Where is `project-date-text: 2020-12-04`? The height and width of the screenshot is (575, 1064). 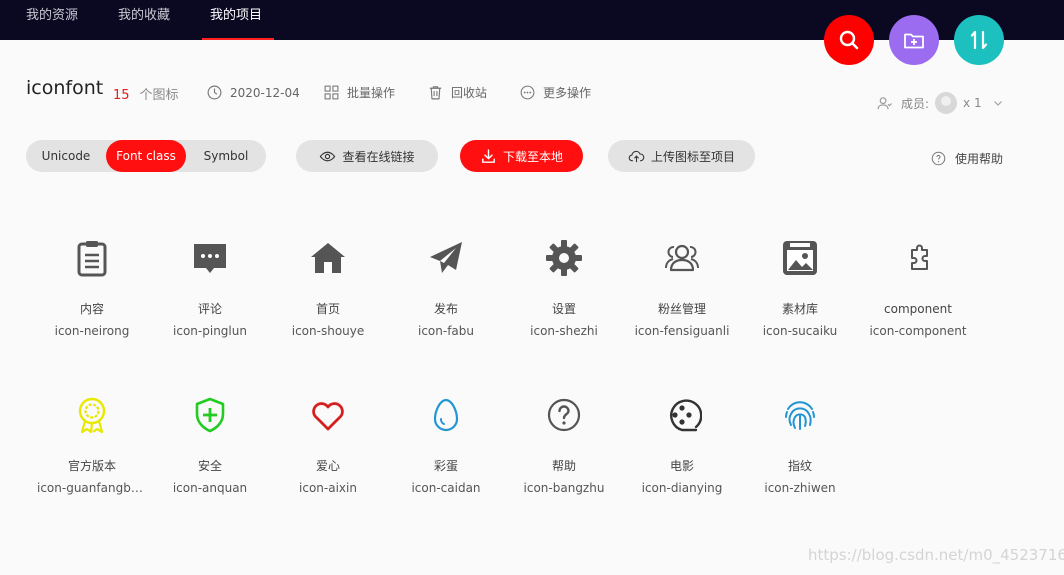
project-date-text: 2020-12-04 is located at coordinates (265, 92).